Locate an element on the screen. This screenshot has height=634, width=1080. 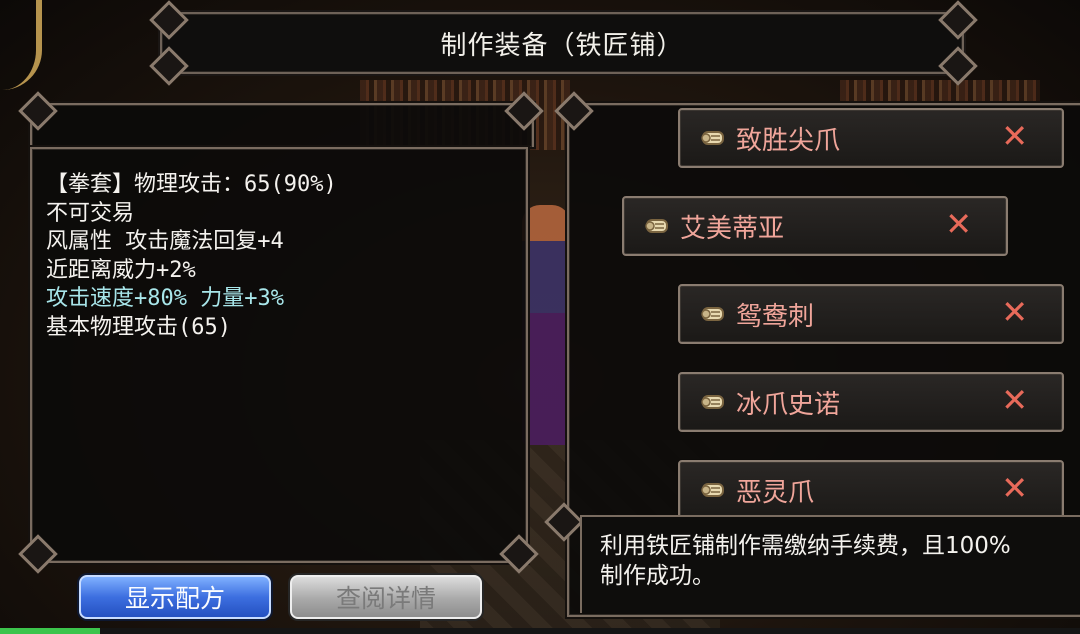
recipe-name: 致胜尖爪 is located at coordinates (788, 140).